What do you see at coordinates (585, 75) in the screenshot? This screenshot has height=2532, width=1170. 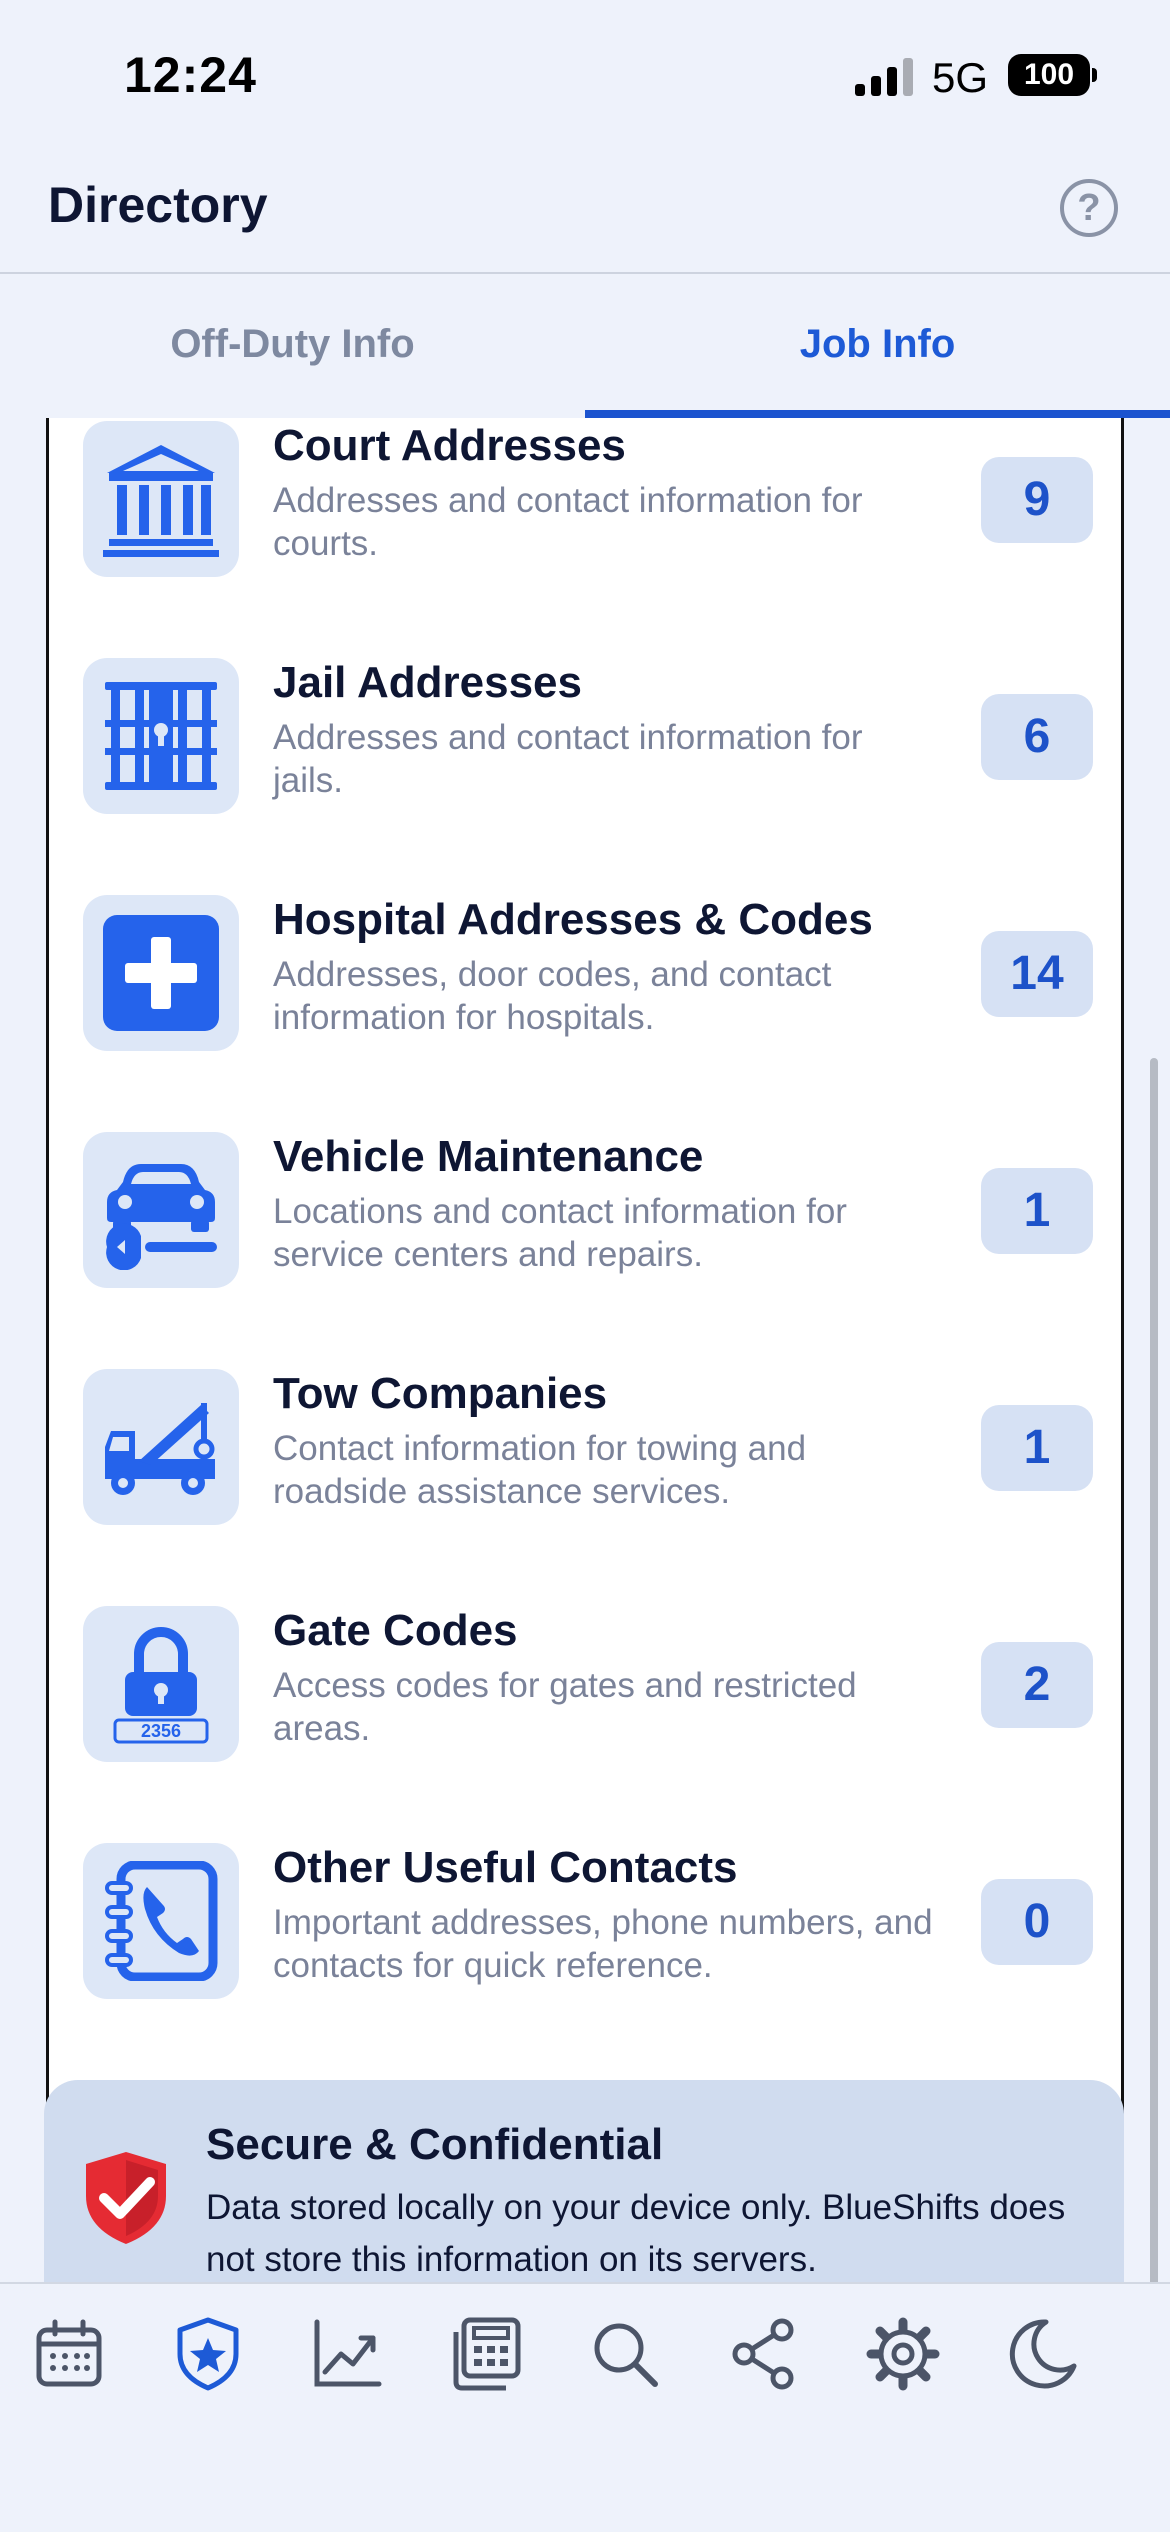 I see `status-bar: 12:24 5G 100` at bounding box center [585, 75].